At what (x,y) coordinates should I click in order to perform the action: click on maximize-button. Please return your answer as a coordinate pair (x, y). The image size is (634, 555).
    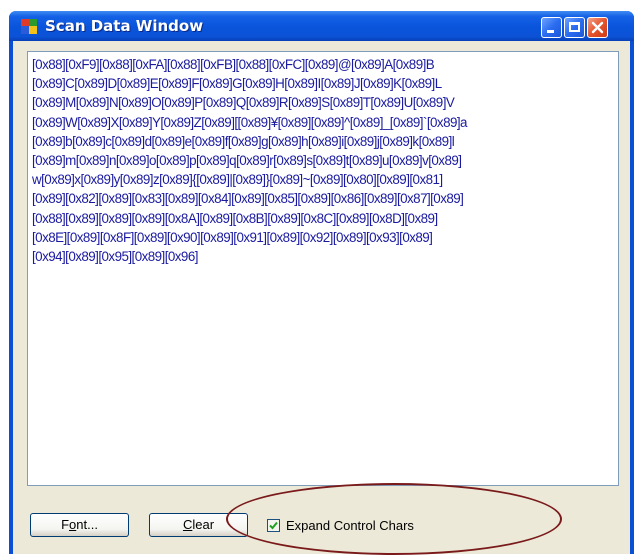
    Looking at the image, I should click on (574, 27).